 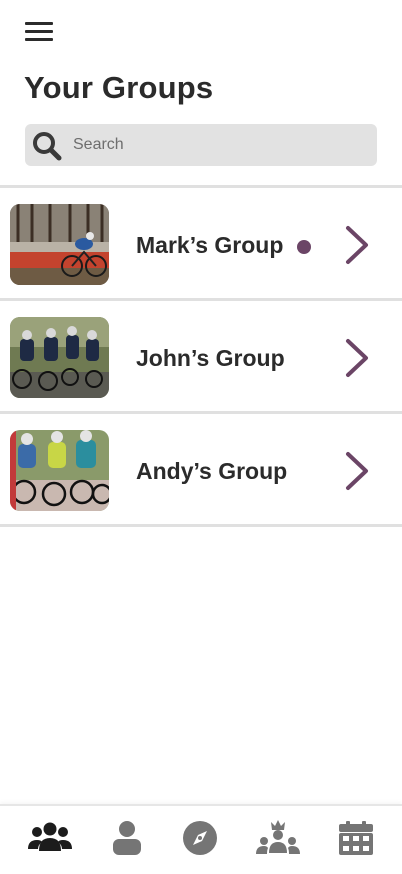 I want to click on nav-groups-tab, so click(x=50, y=838).